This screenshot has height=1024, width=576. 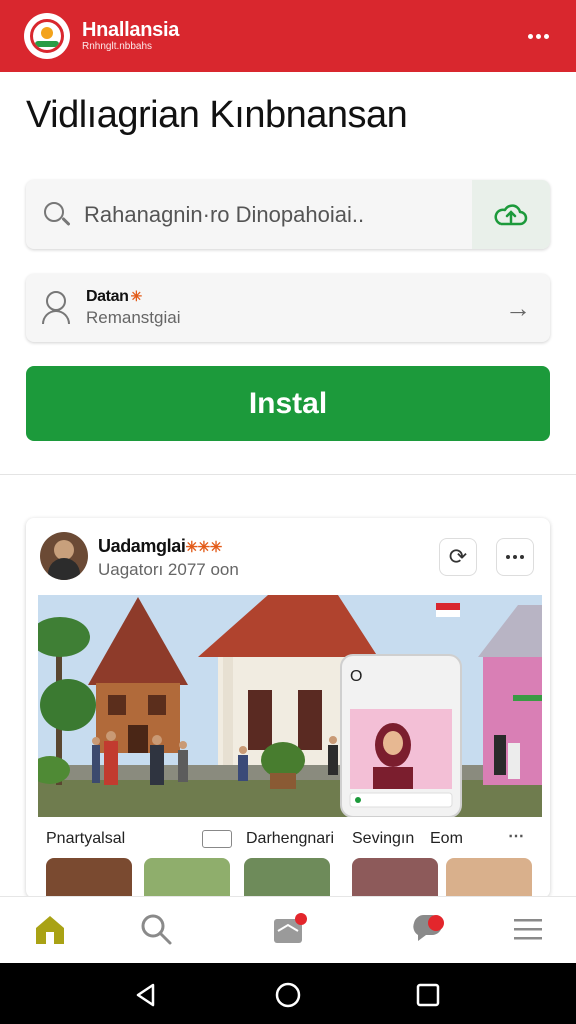 I want to click on home-icon, so click(x=50, y=929).